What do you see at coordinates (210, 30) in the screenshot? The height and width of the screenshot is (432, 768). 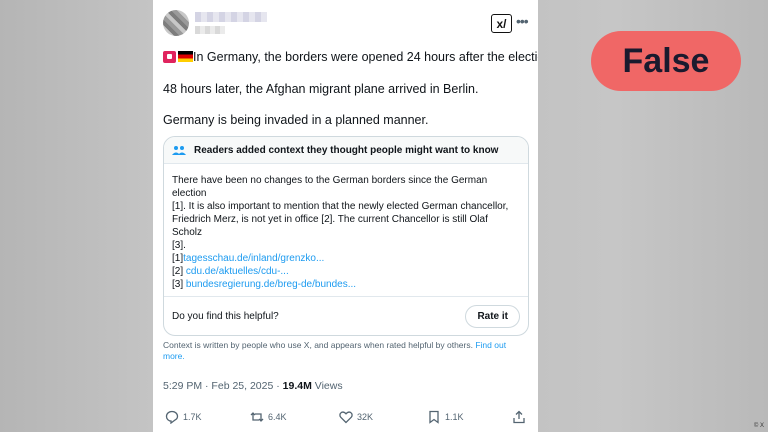 I see `blurred-handle` at bounding box center [210, 30].